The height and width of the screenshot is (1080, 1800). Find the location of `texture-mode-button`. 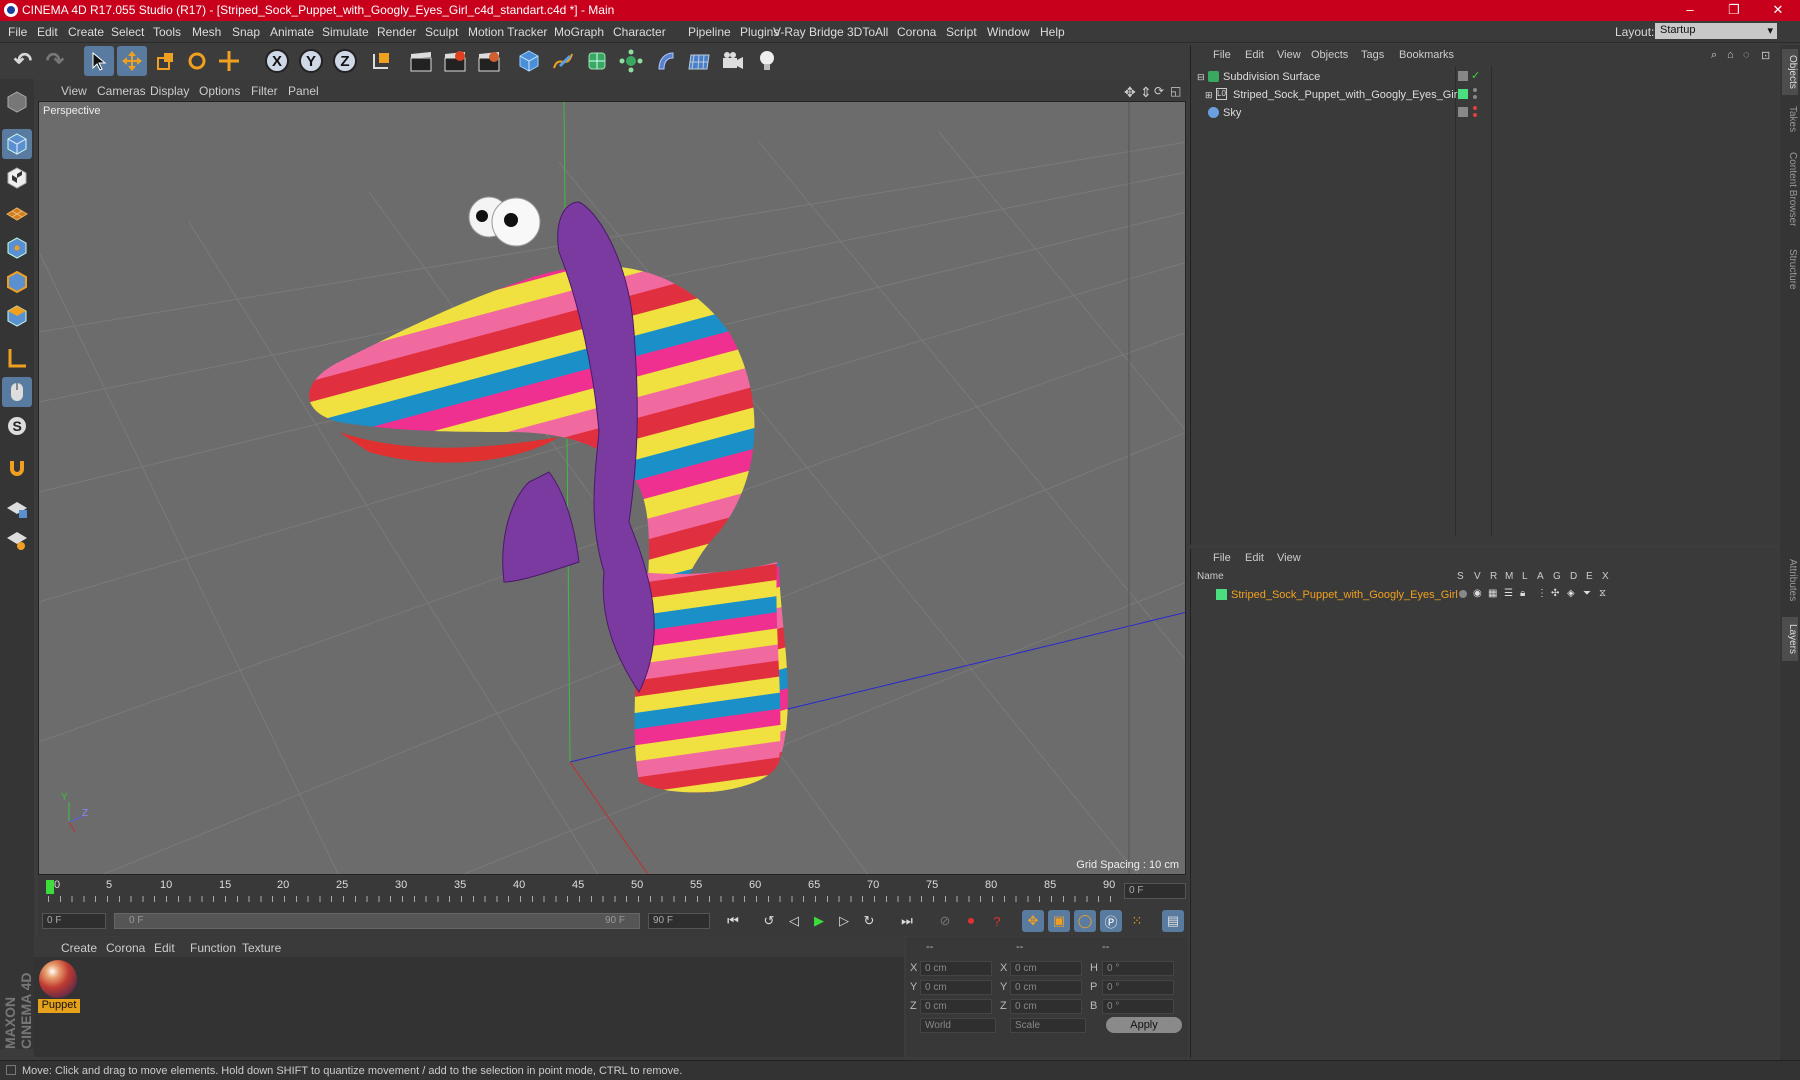

texture-mode-button is located at coordinates (17, 178).